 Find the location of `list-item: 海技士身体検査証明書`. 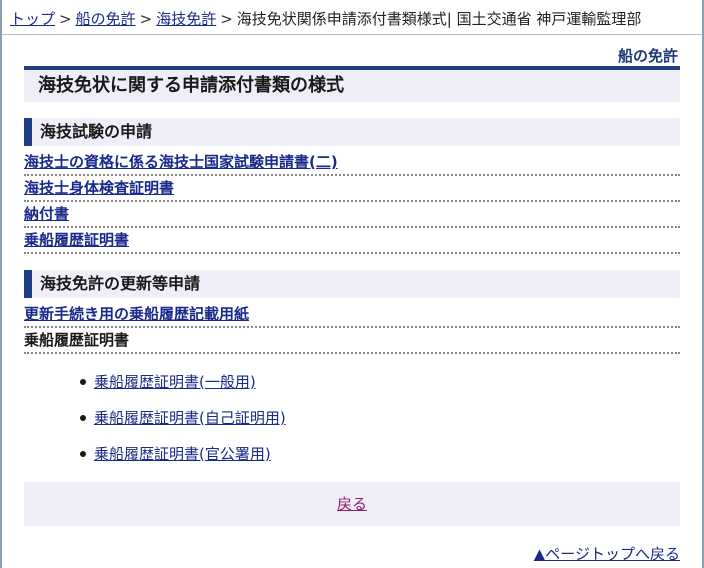

list-item: 海技士身体検査証明書 is located at coordinates (352, 189).